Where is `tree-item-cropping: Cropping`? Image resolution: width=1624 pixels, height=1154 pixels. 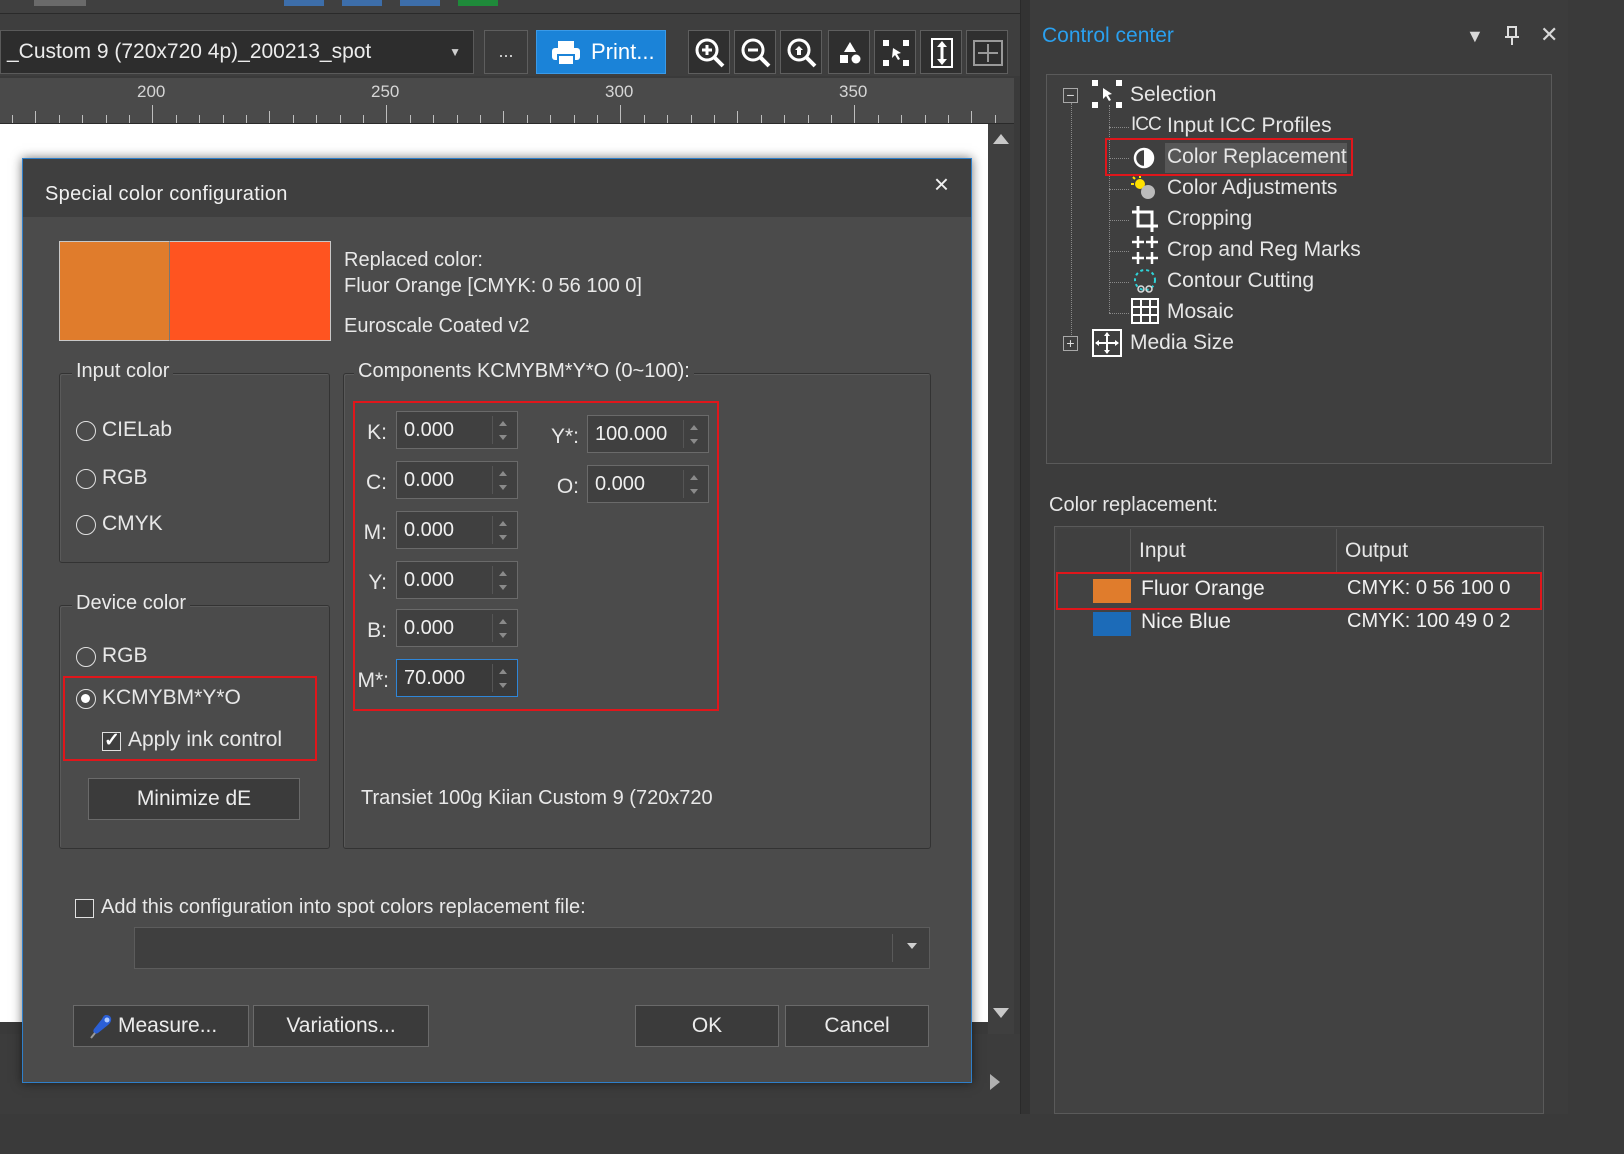
tree-item-cropping: Cropping is located at coordinates (1209, 219).